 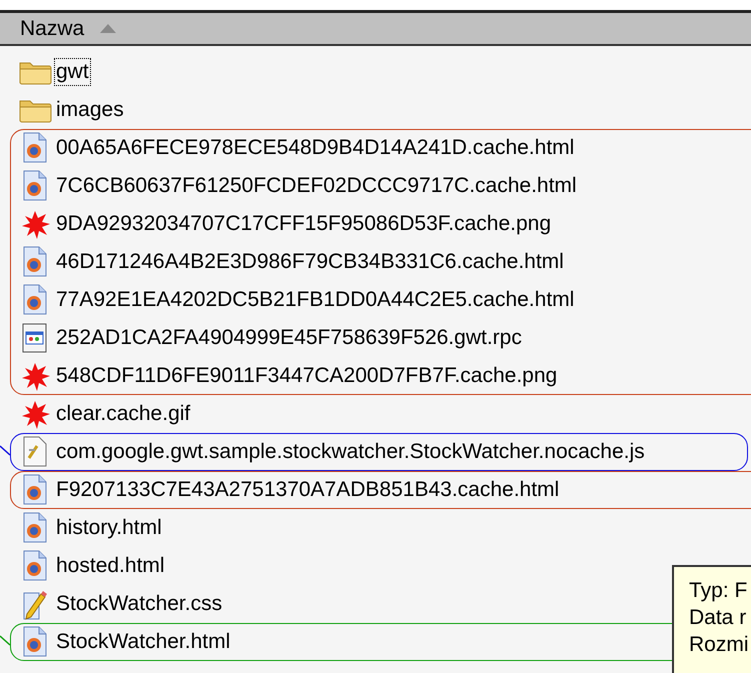 I want to click on file-name: clear.cache.gif, so click(x=123, y=414).